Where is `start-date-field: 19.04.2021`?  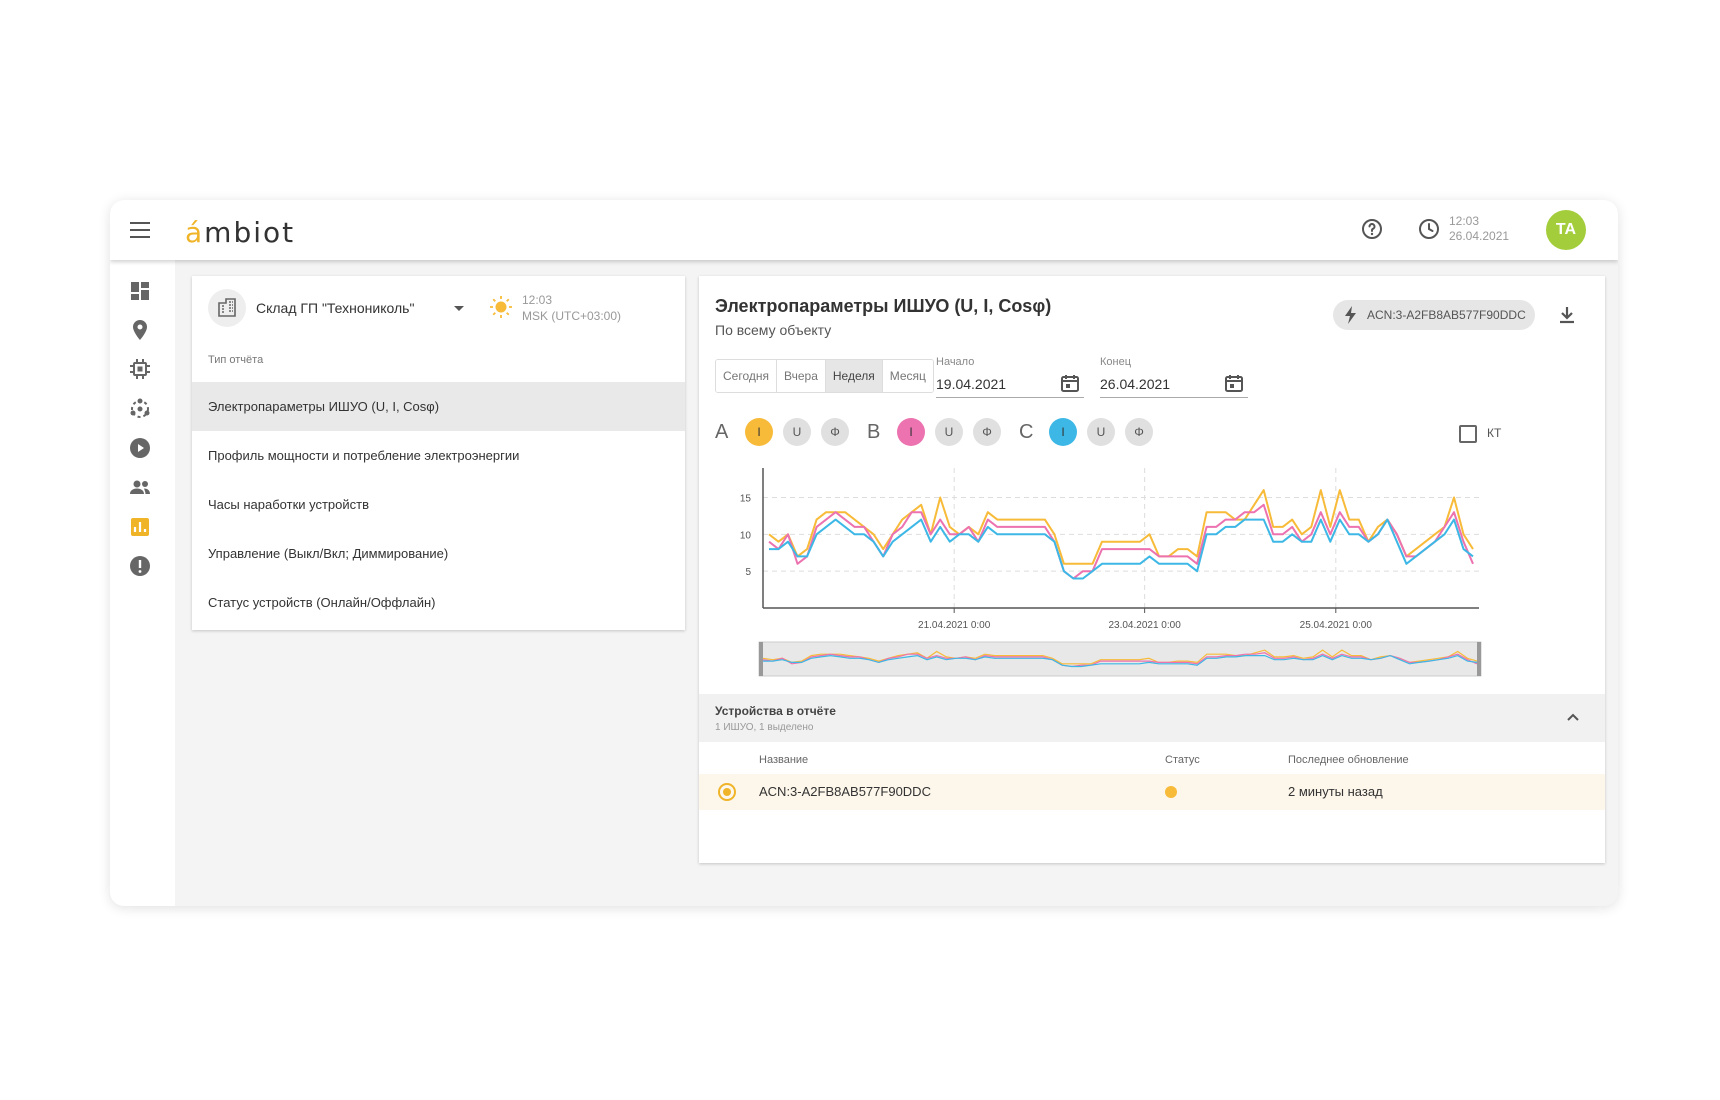 start-date-field: 19.04.2021 is located at coordinates (1010, 384).